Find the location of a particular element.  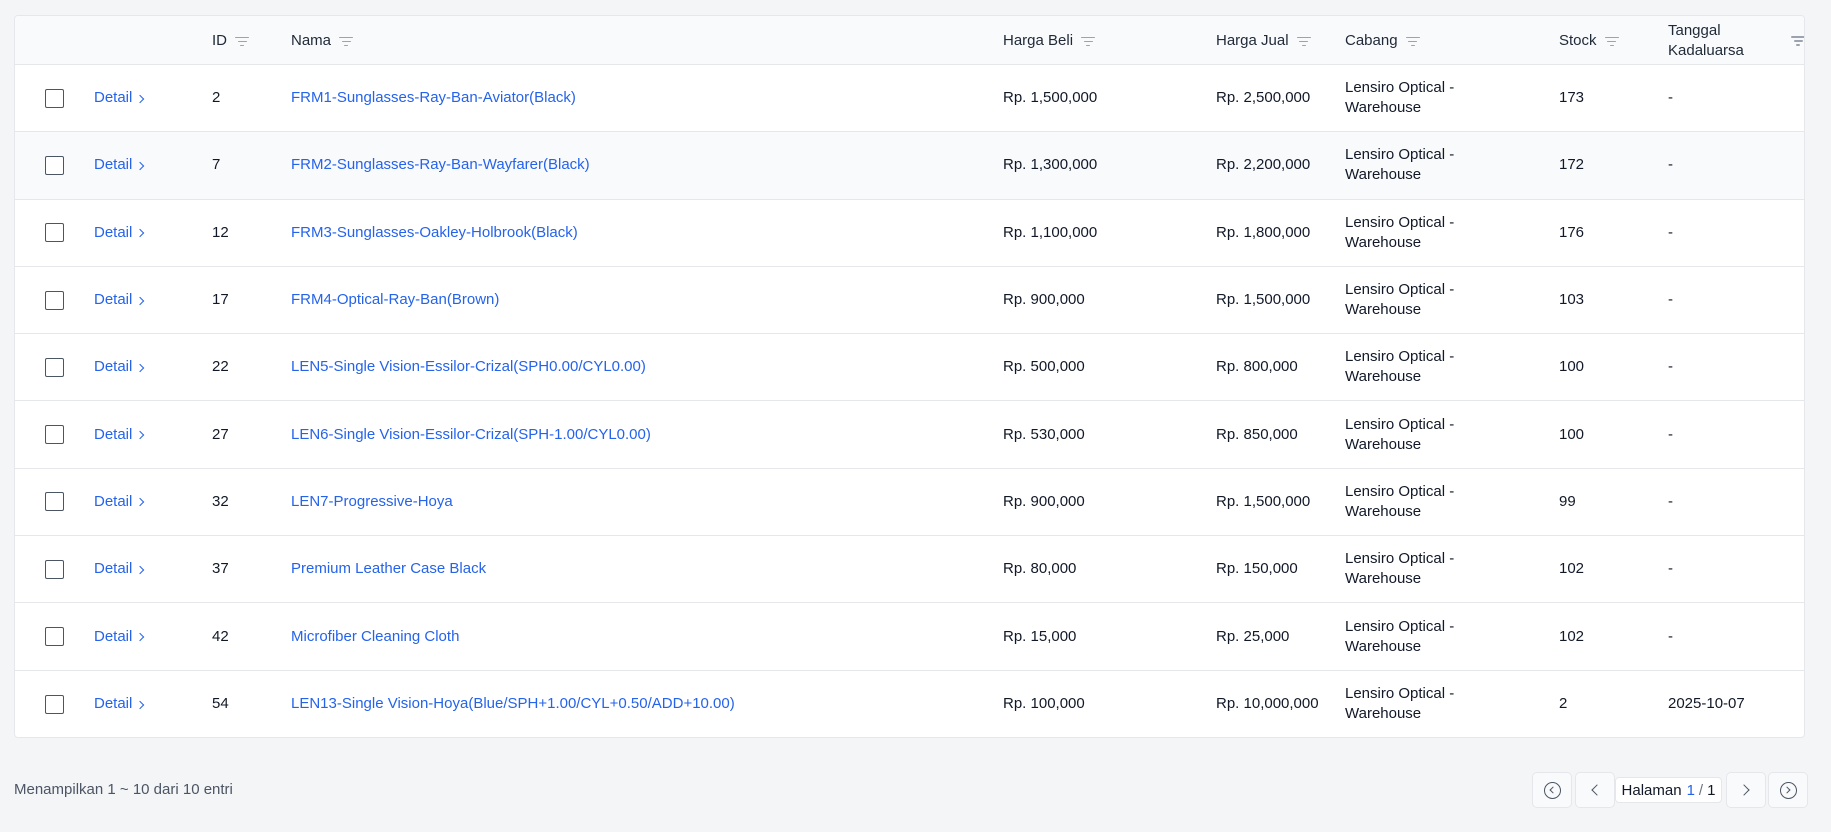

double-chevron-left-icon is located at coordinates (1552, 790).